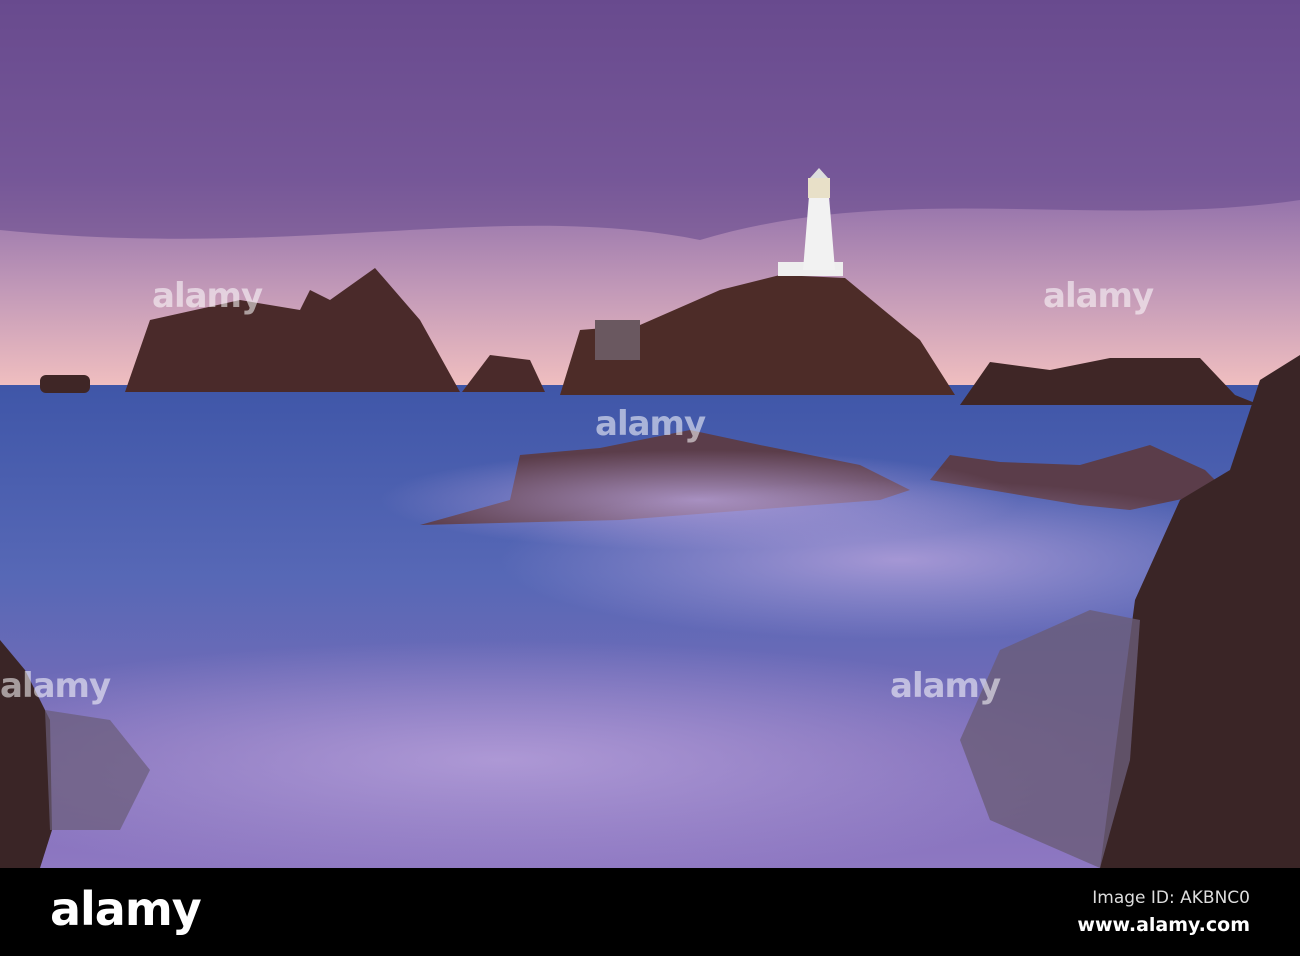 This screenshot has height=956, width=1300. I want to click on alamy-logo: alamy, so click(126, 909).